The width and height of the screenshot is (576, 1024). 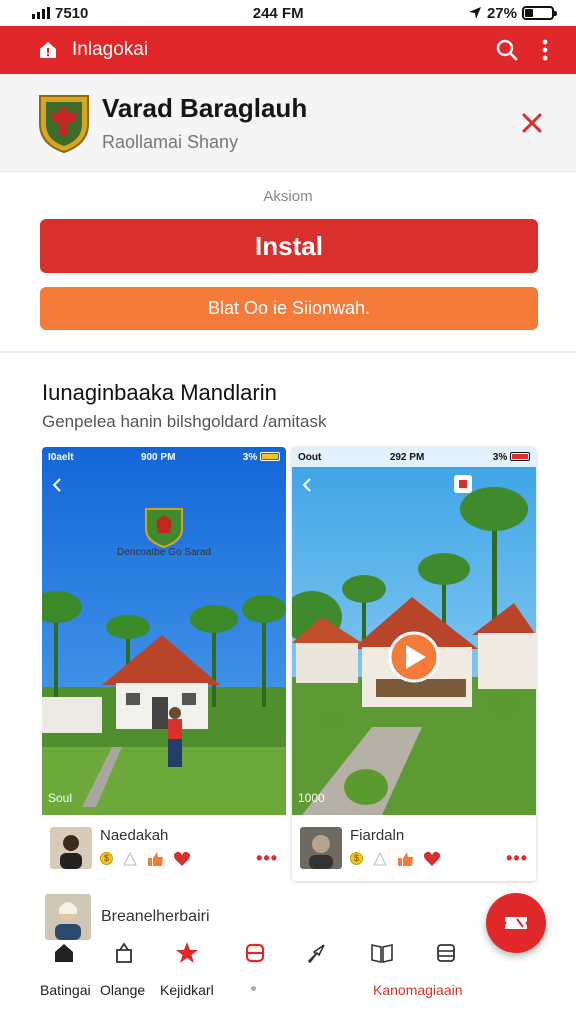 What do you see at coordinates (64, 123) in the screenshot?
I see `app-emblem-icon` at bounding box center [64, 123].